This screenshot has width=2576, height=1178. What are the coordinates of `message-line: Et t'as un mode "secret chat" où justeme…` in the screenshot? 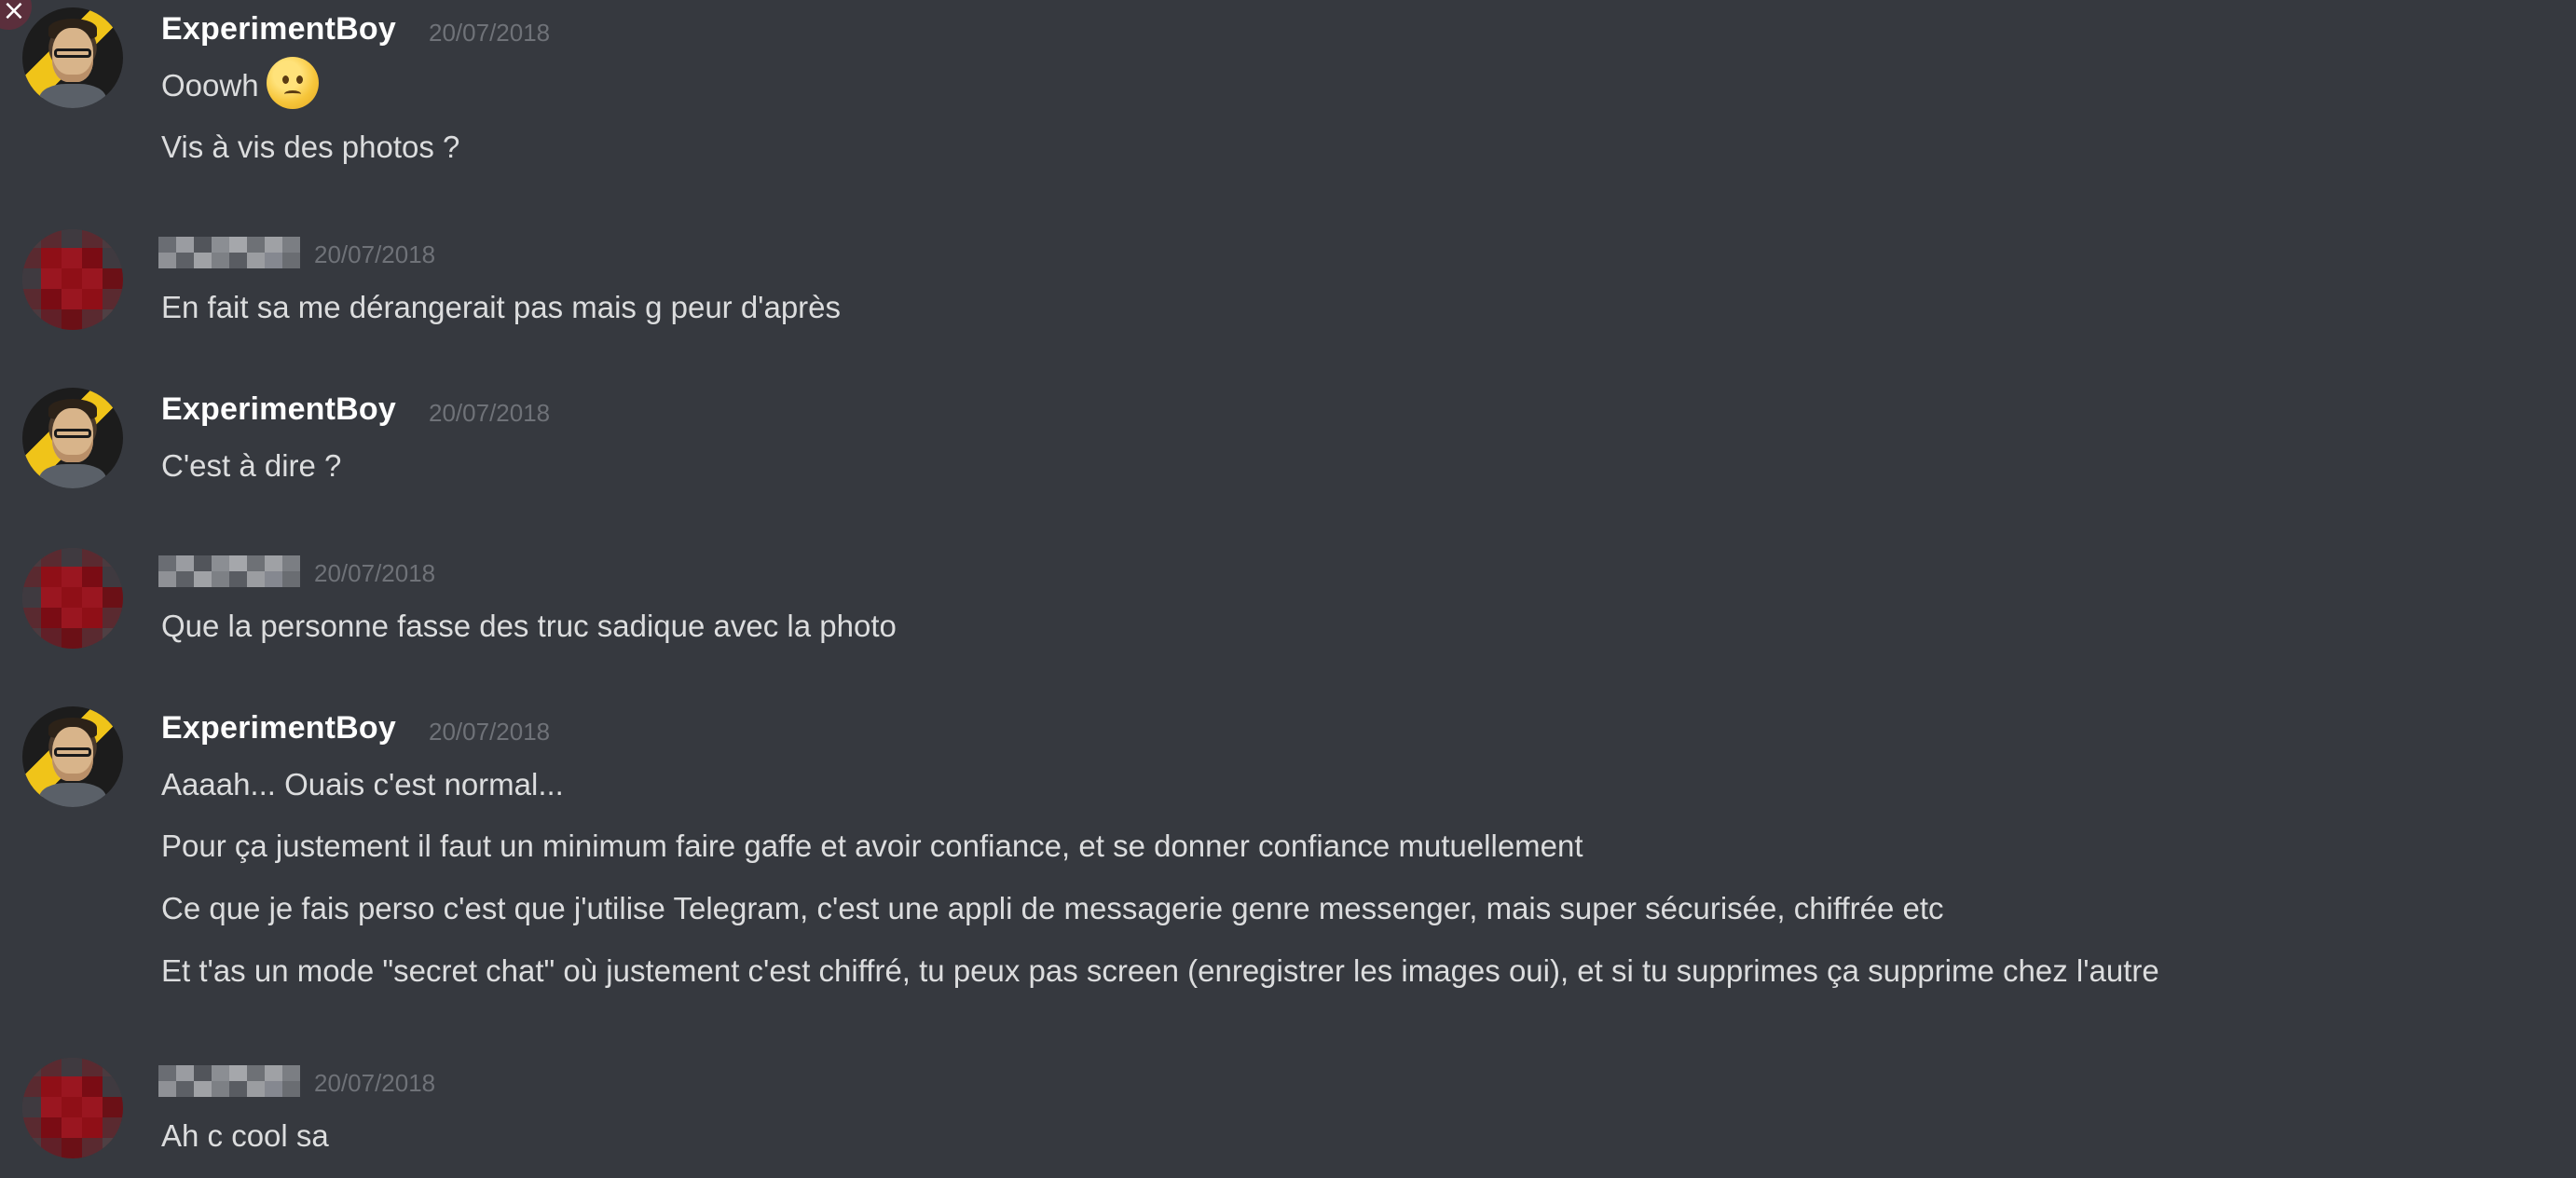 It's located at (1160, 970).